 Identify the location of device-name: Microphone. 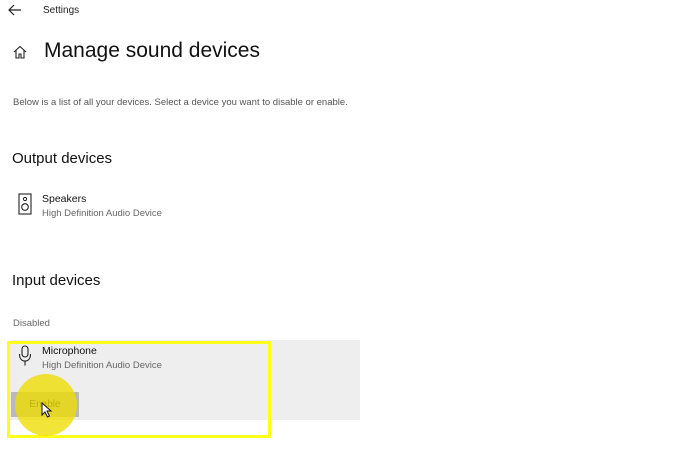
(69, 351).